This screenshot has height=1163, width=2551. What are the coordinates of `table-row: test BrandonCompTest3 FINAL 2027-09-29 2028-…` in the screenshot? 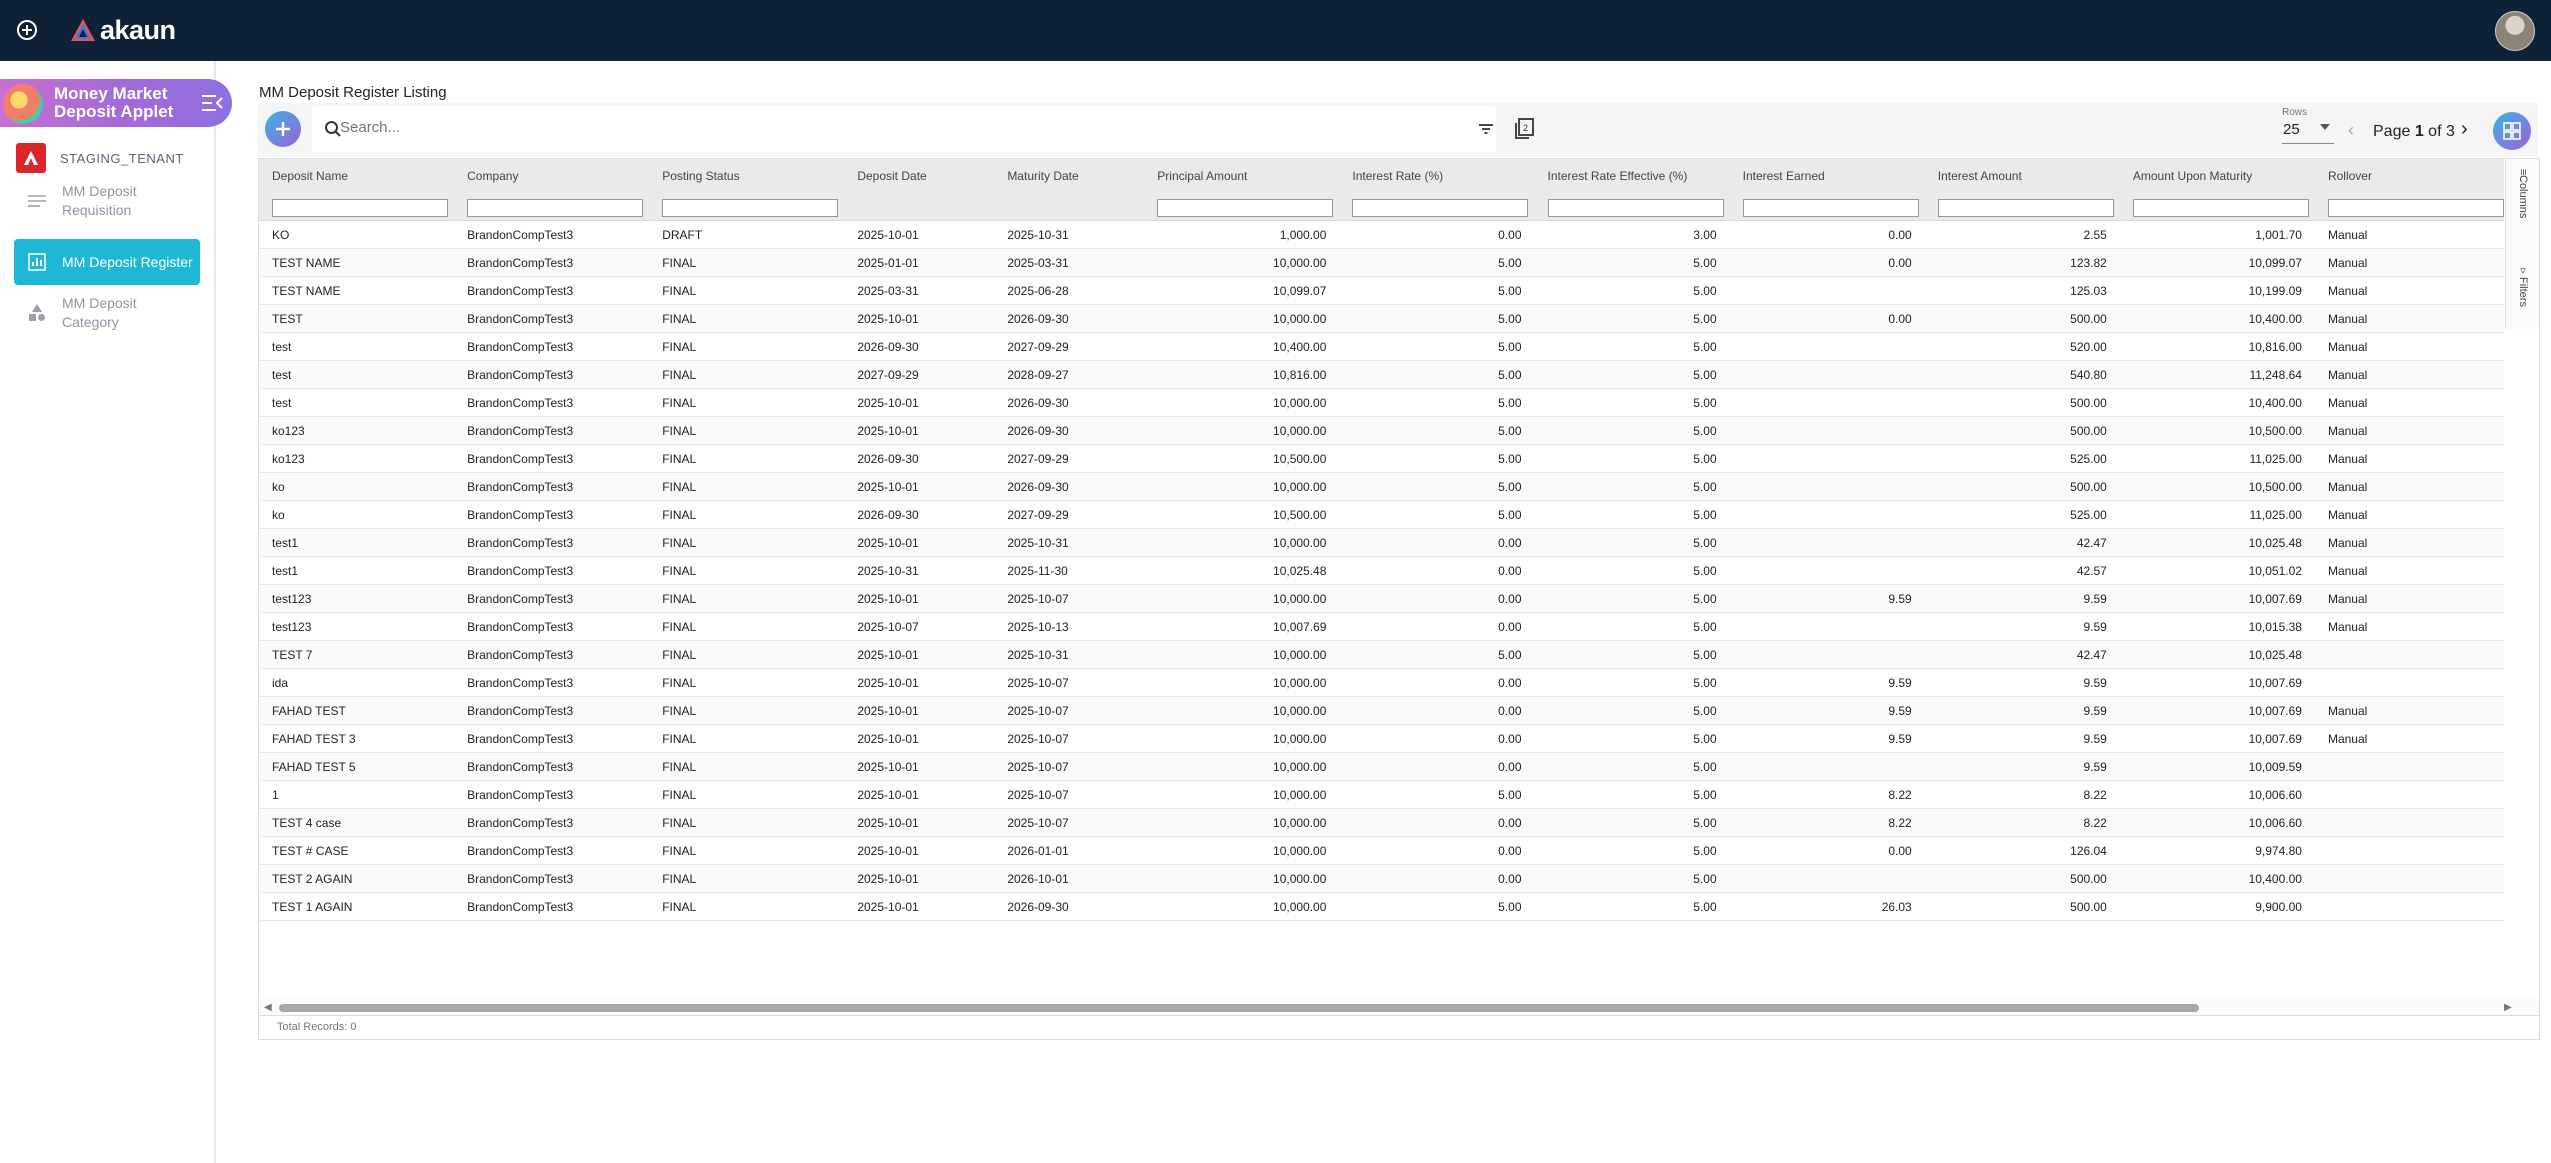 It's located at (1381, 374).